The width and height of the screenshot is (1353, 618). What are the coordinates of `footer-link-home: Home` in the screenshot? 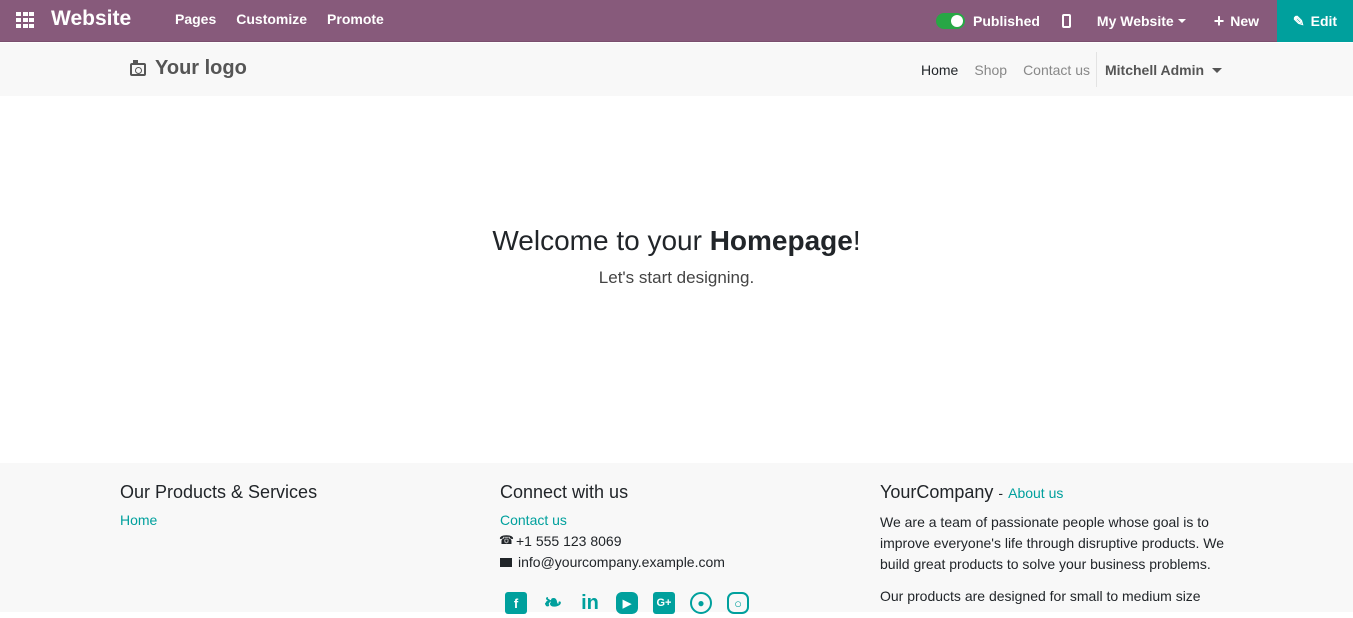 It's located at (295, 520).